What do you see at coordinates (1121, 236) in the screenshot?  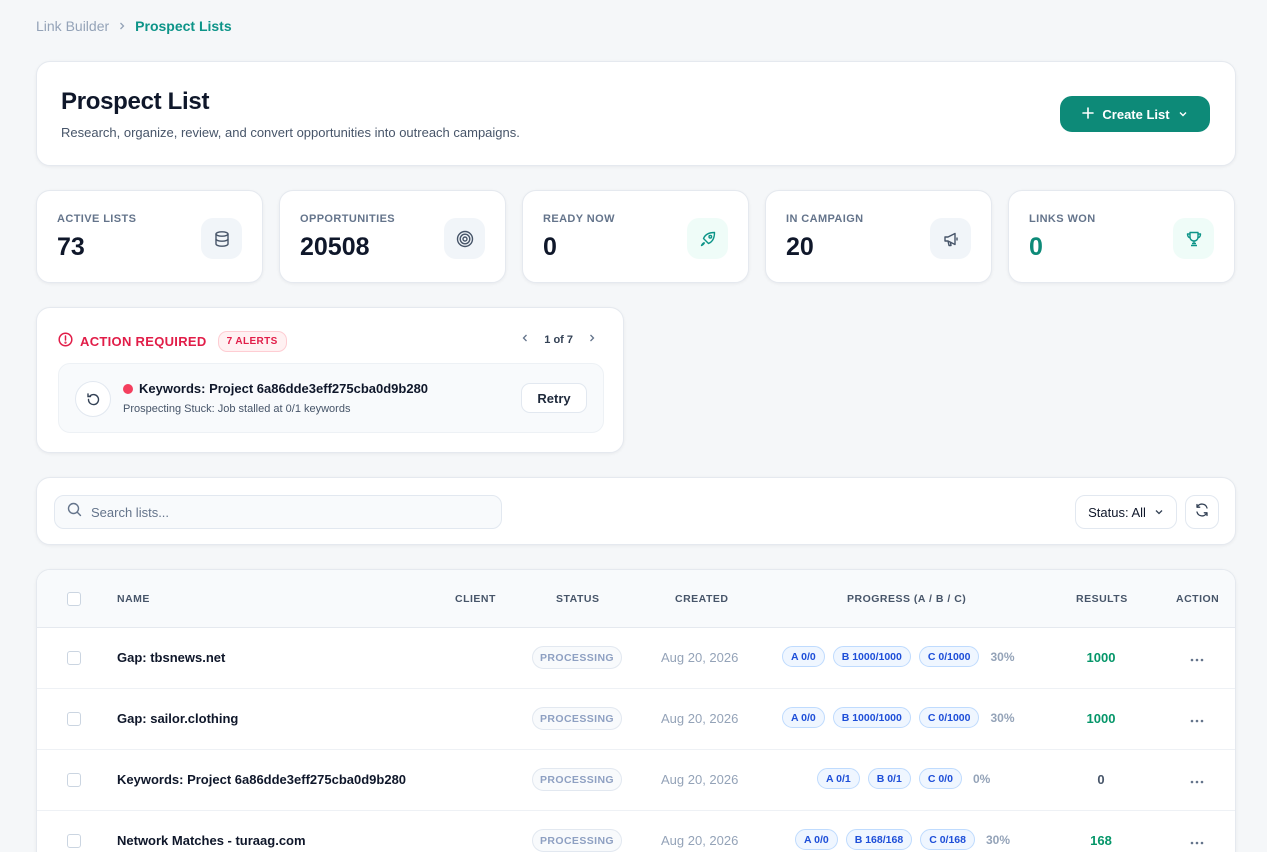 I see `stat-card-links-won: LINKS WON 0` at bounding box center [1121, 236].